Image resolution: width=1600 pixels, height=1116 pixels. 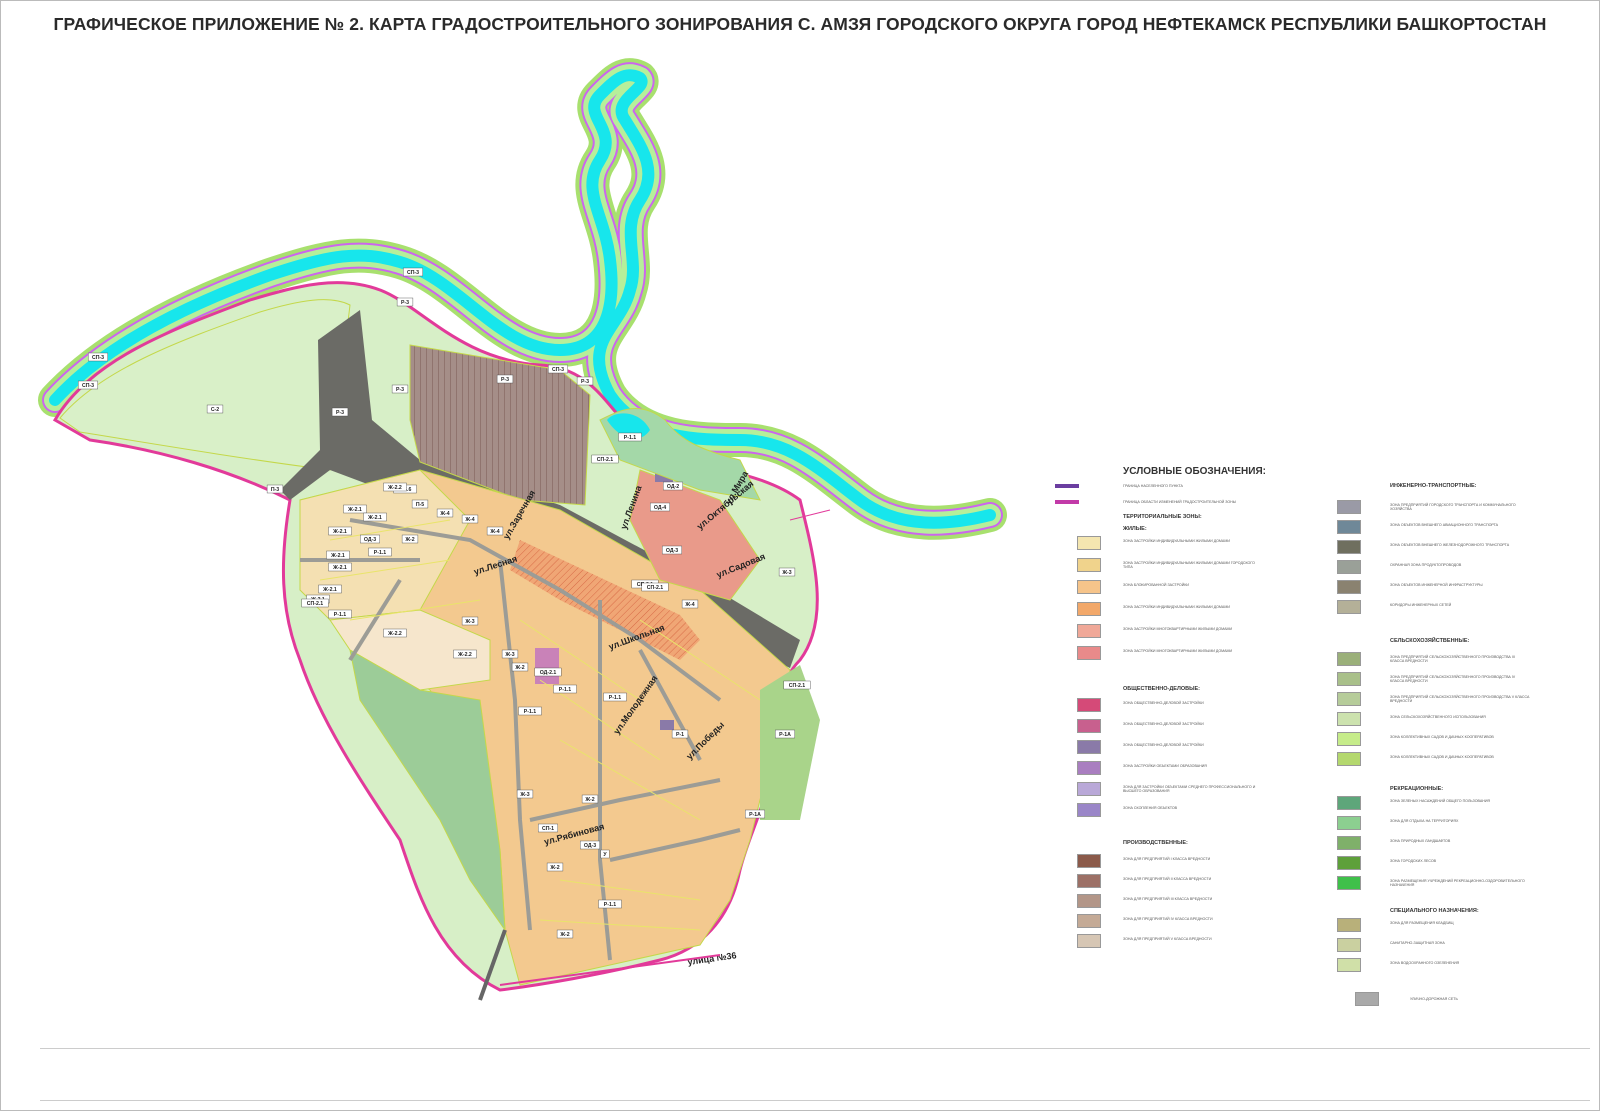 What do you see at coordinates (1436, 585) in the screenshot?
I see `legend-engineering-text: ЗОНА ОБЪЕКТОВ ИНЖЕНЕРНОЙ ИНФРАСТРУКТУРЫ` at bounding box center [1436, 585].